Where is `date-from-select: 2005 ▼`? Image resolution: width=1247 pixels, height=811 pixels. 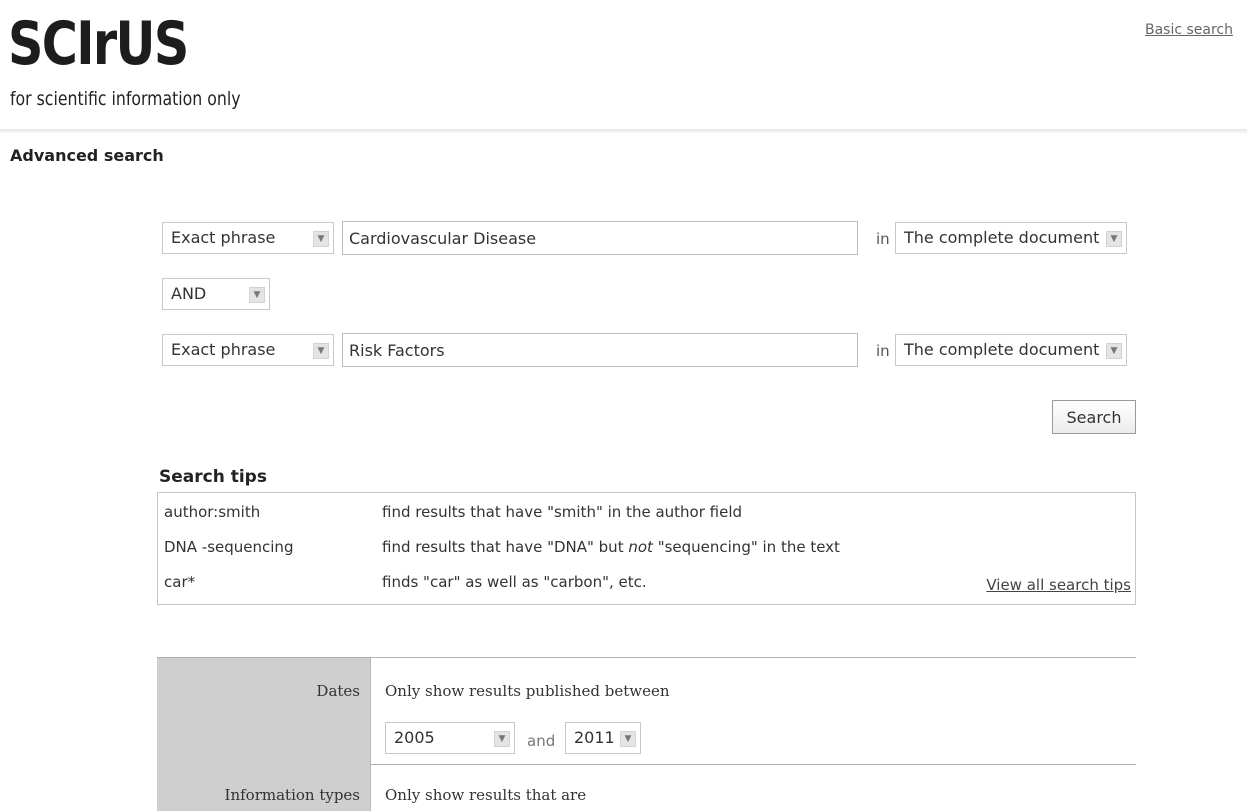 date-from-select: 2005 ▼ is located at coordinates (450, 738).